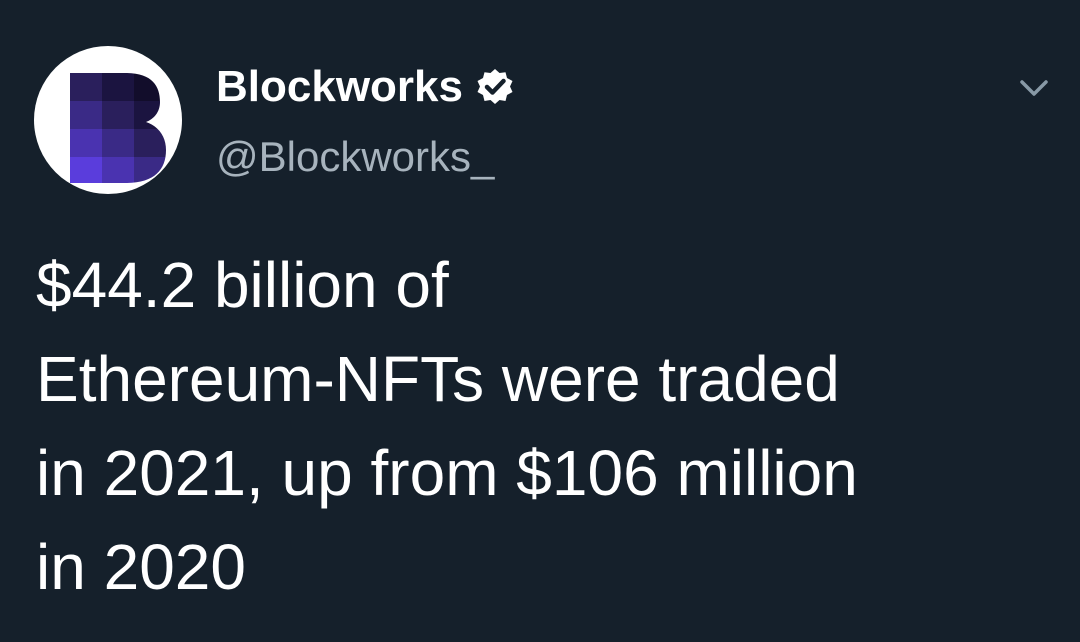 This screenshot has width=1080, height=642. Describe the element at coordinates (141, 567) in the screenshot. I see `tweet-text-line: in 2020` at that location.